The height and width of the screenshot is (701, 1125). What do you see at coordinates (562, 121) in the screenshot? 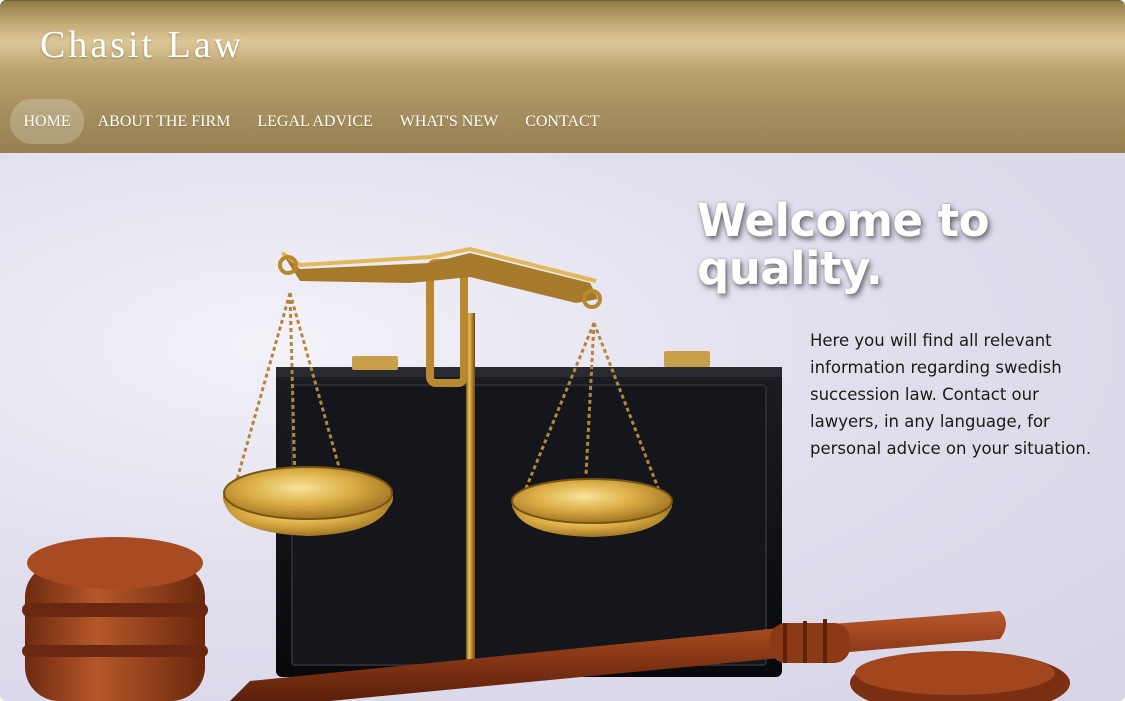
I see `nav-item-contact: CONTACT` at bounding box center [562, 121].